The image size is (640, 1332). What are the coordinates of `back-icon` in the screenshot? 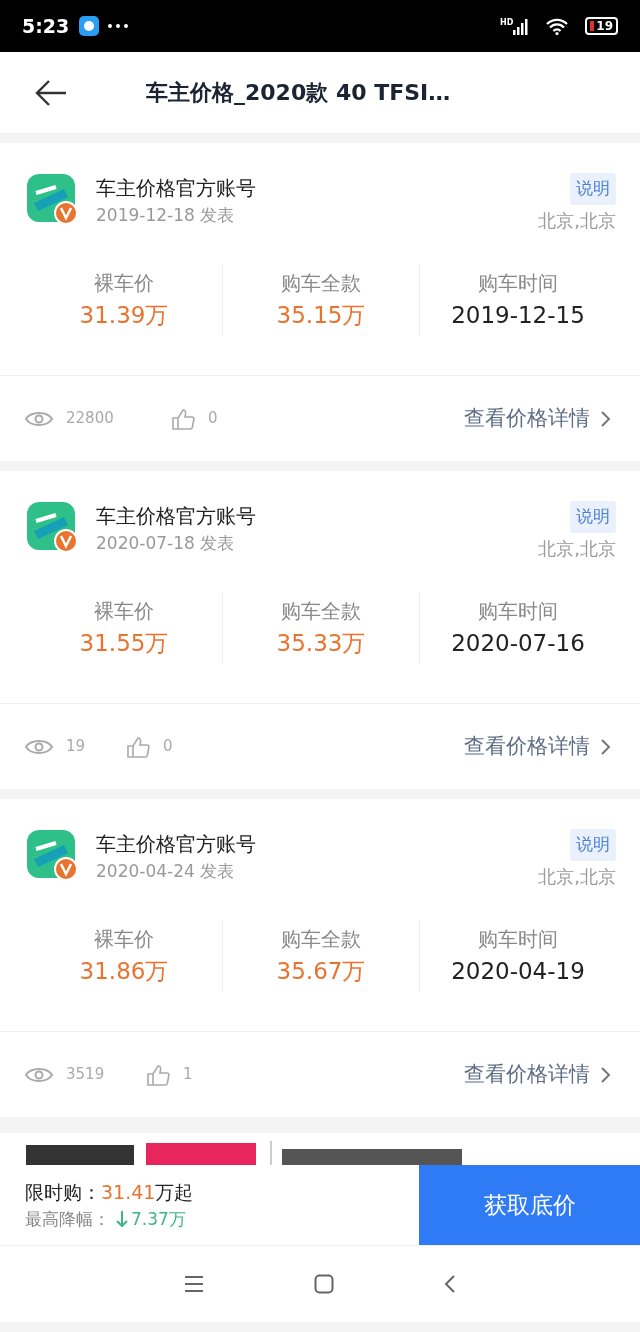 It's located at (51, 92).